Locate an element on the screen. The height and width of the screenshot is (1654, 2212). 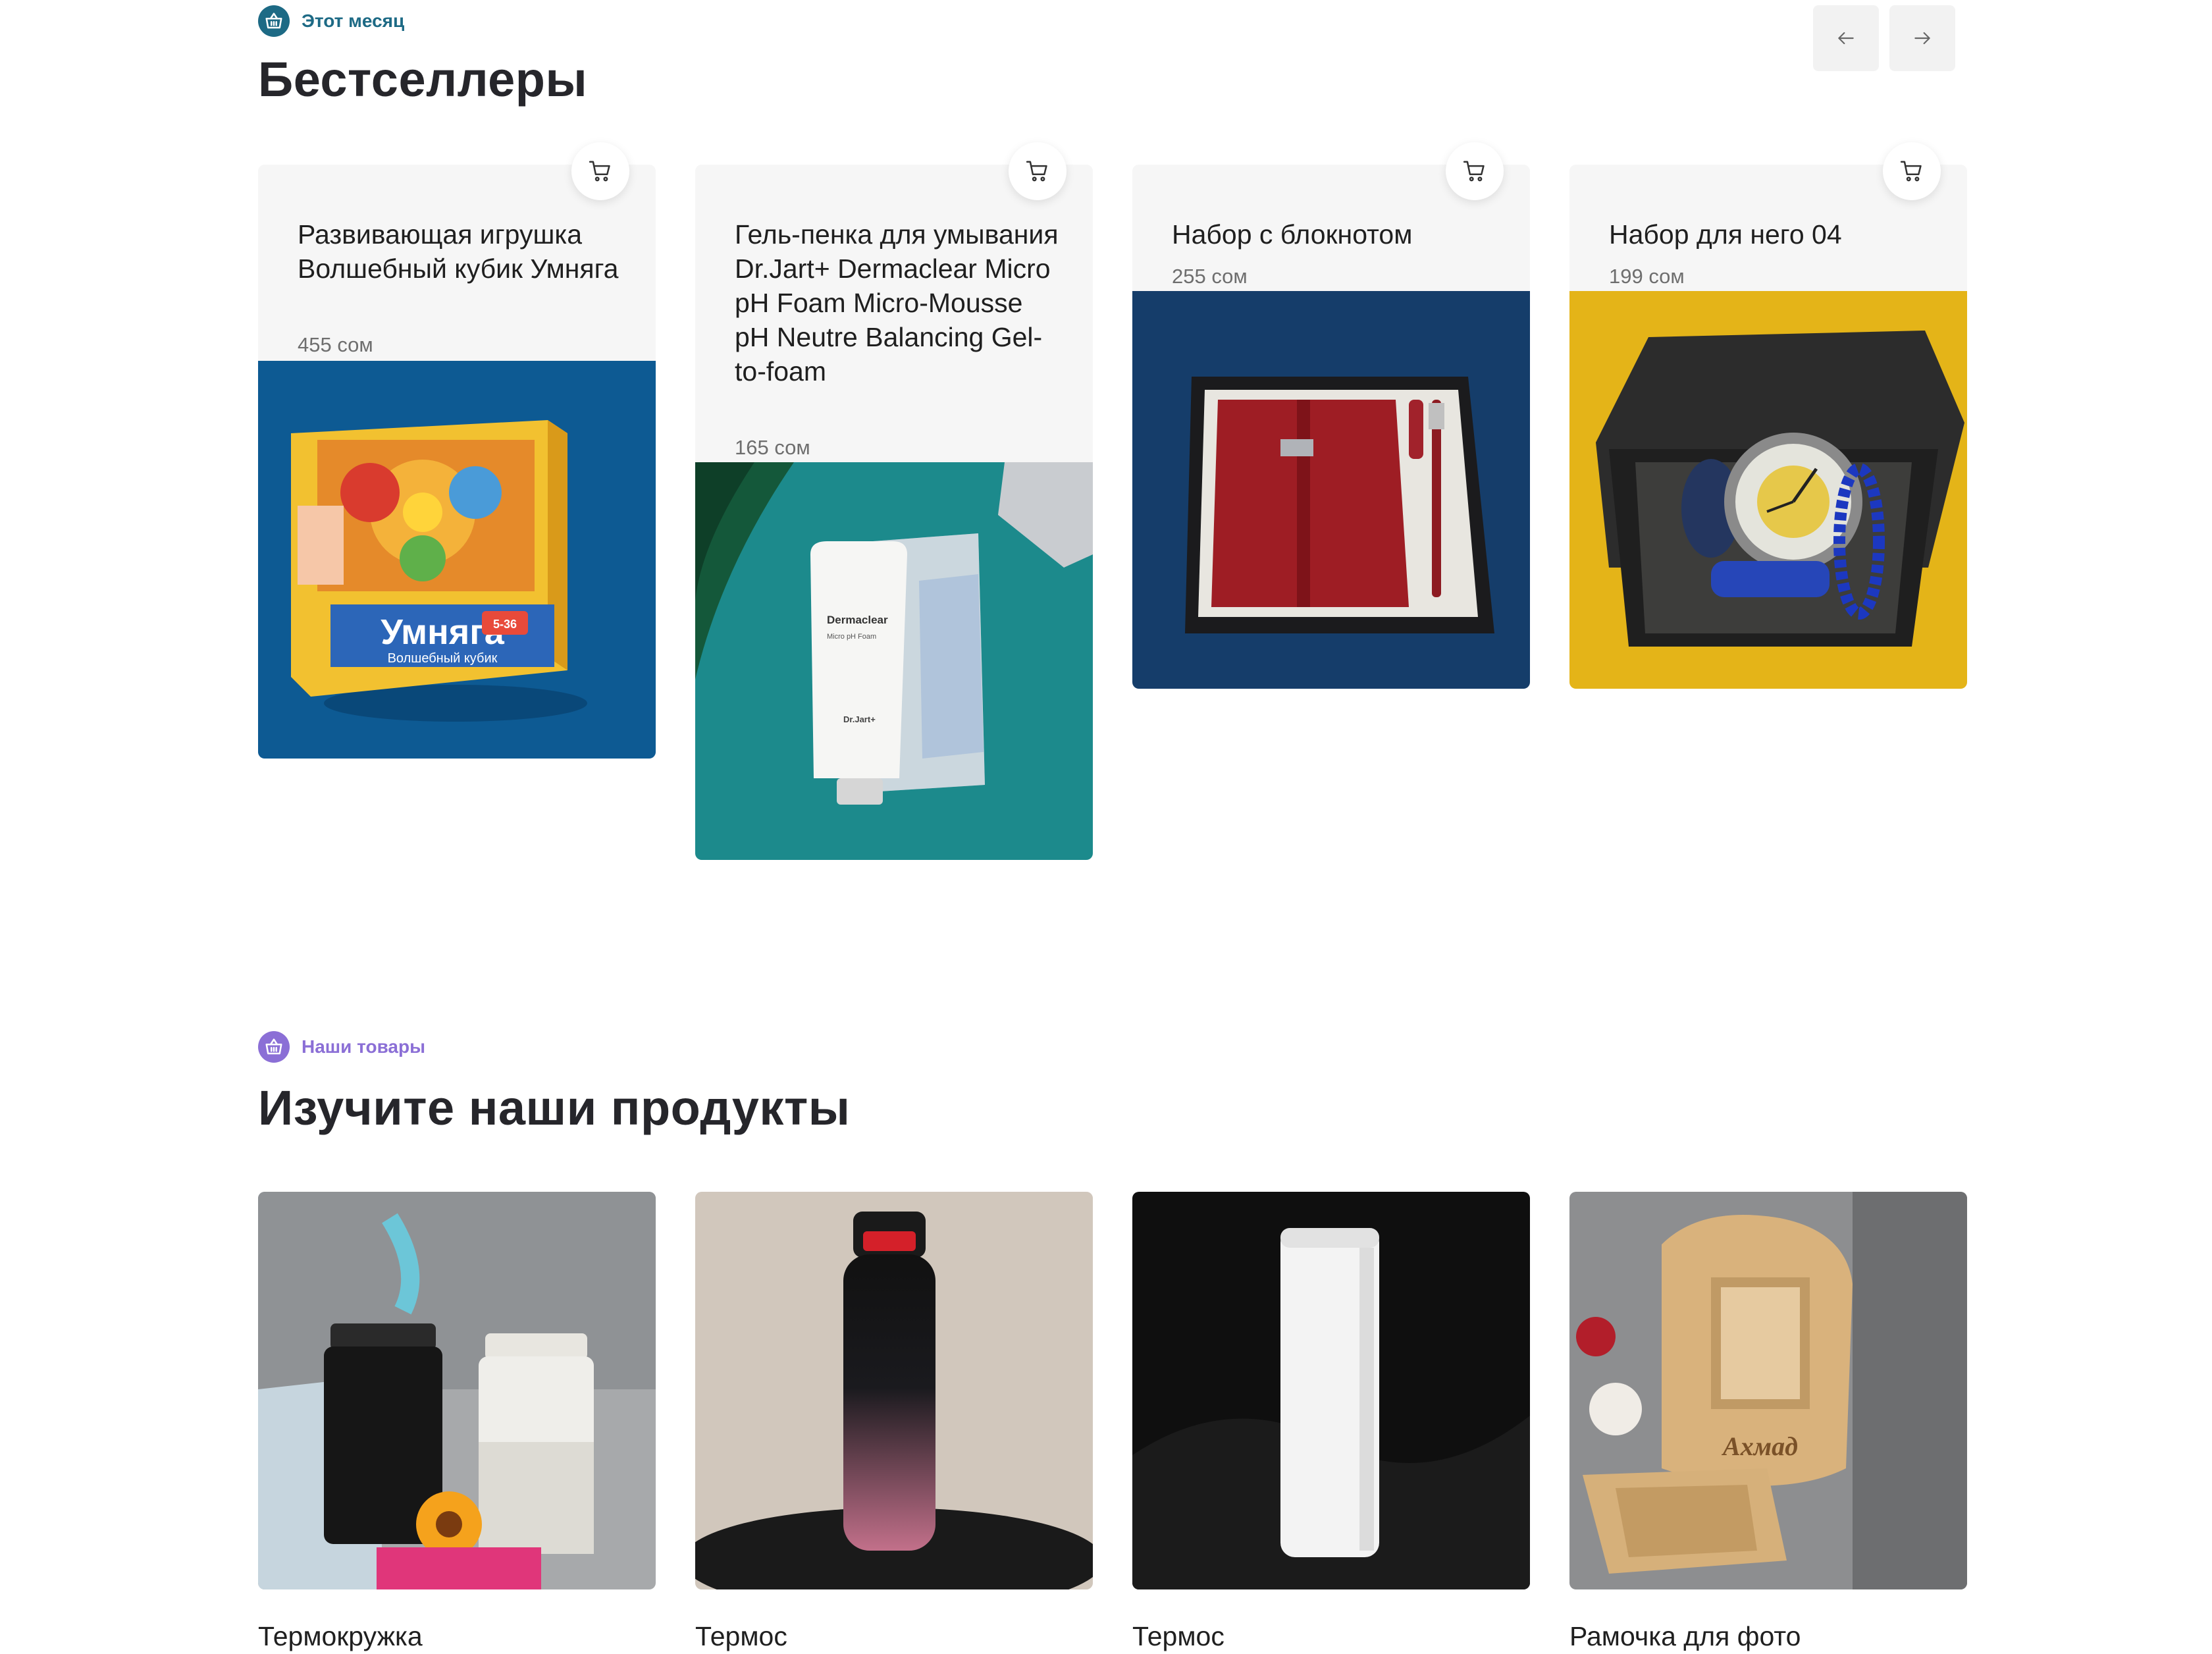
product-image: Dermaclear Micro pH Foam Dr.Jart+ is located at coordinates (894, 661).